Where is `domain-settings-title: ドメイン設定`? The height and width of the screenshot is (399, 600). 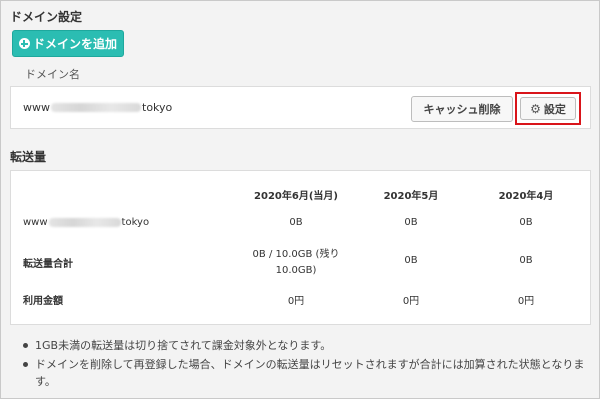
domain-settings-title: ドメイン設定 is located at coordinates (46, 17).